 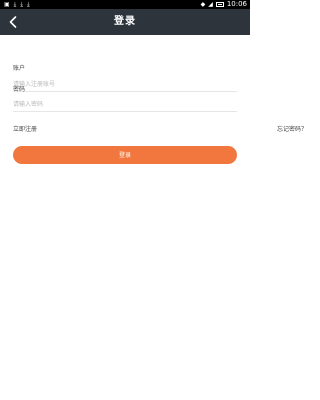 What do you see at coordinates (292, 128) in the screenshot?
I see `forgot-password-link: 忘记密码？` at bounding box center [292, 128].